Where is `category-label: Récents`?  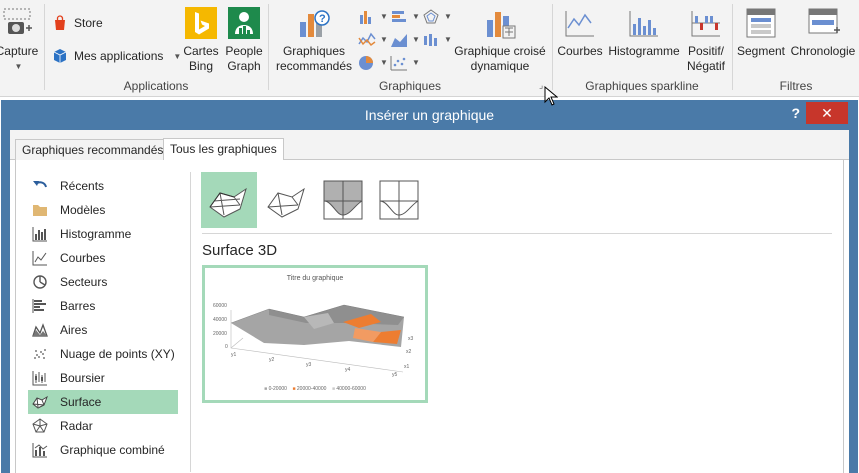 category-label: Récents is located at coordinates (82, 186).